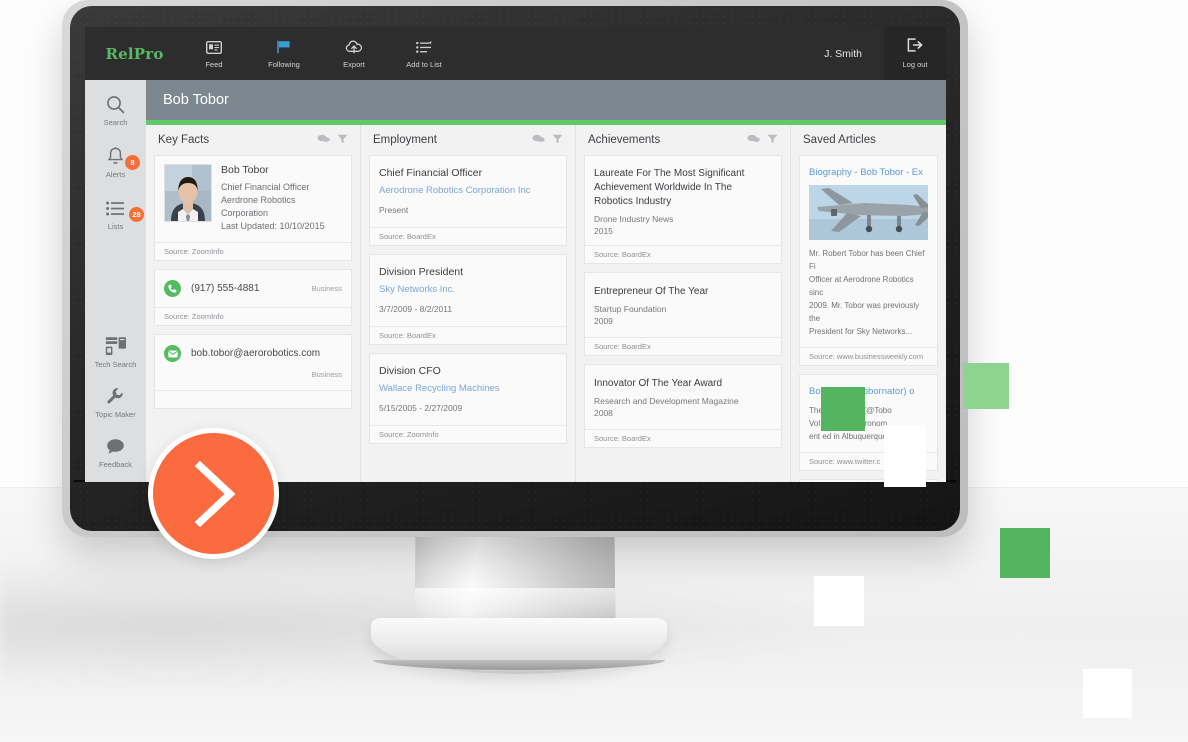  Describe the element at coordinates (546, 100) in the screenshot. I see `page-title-bar: Bob Tobor` at that location.